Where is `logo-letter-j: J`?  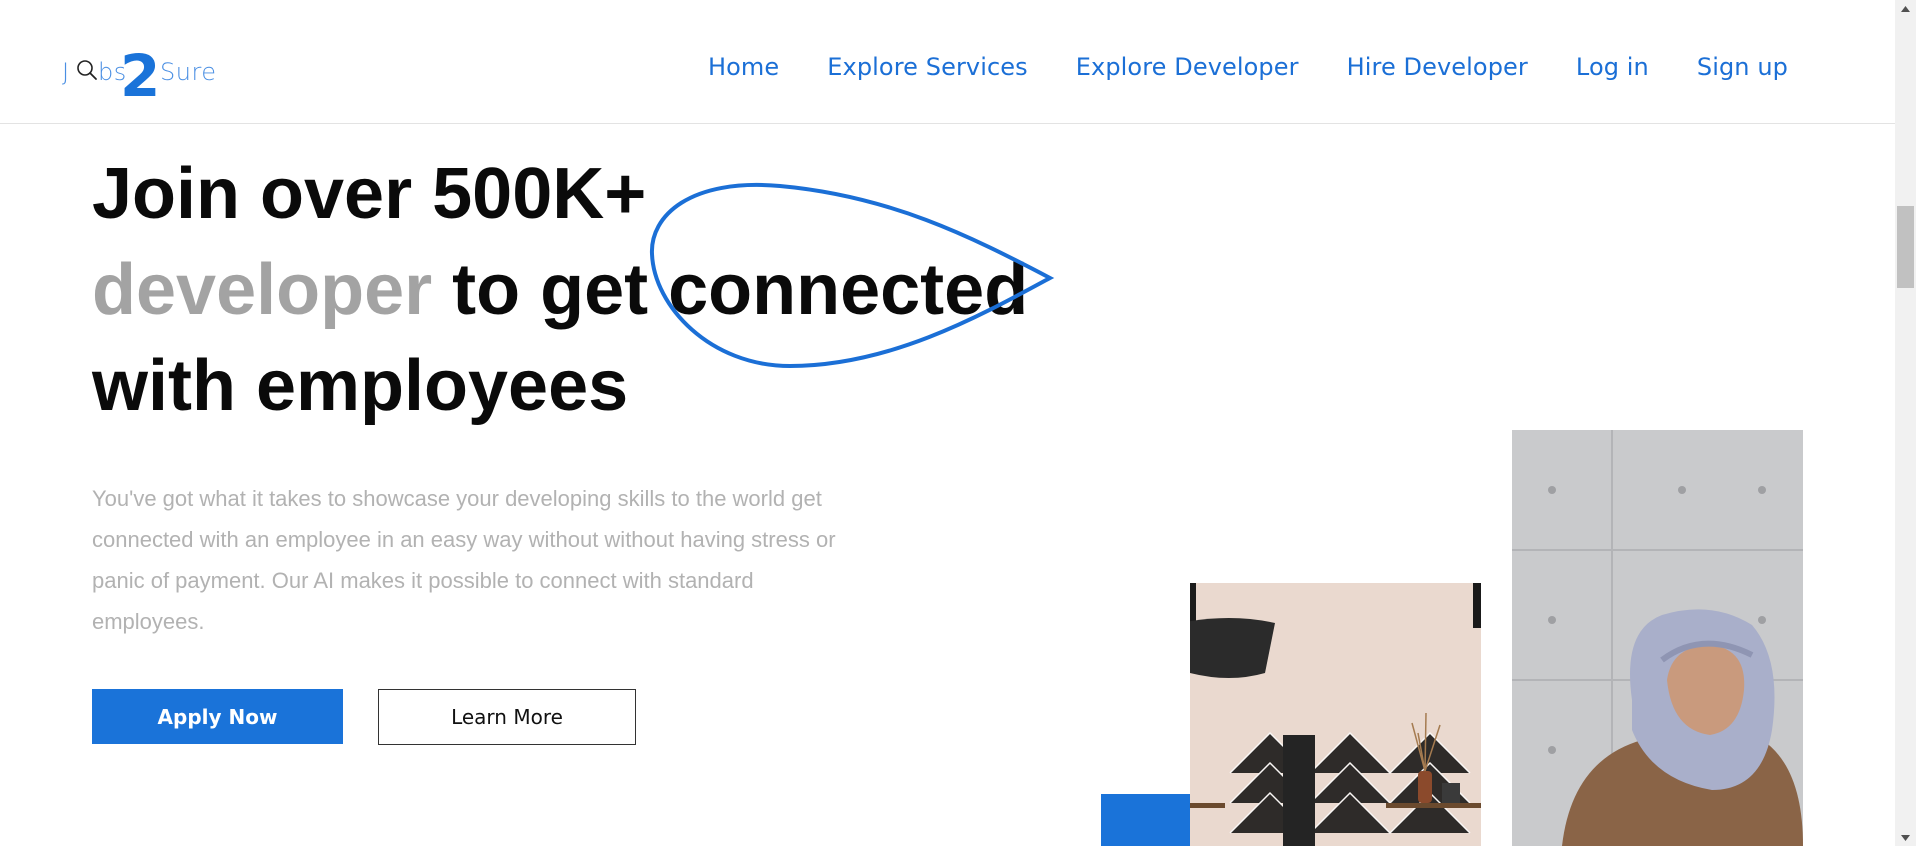
logo-letter-j: J is located at coordinates (66, 72).